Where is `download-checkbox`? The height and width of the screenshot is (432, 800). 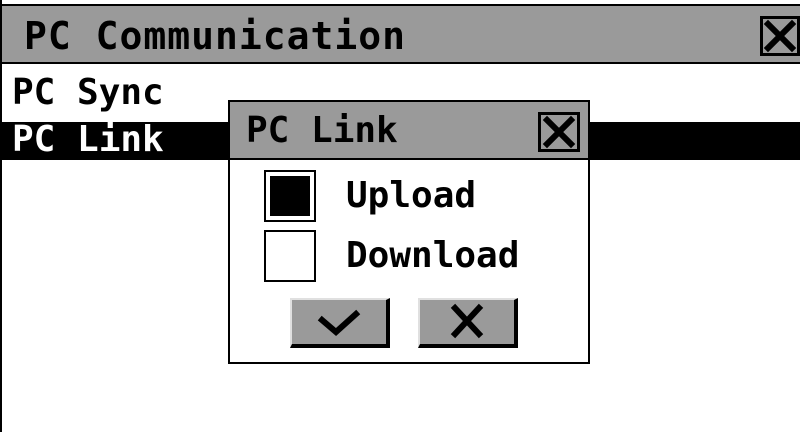
download-checkbox is located at coordinates (290, 256).